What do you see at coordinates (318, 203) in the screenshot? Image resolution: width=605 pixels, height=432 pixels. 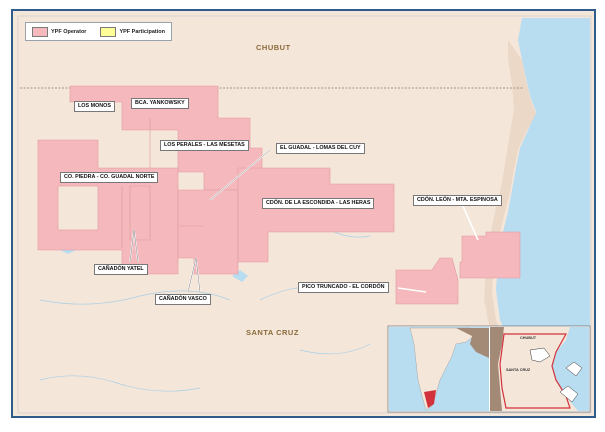 I see `area-label-cdon-escondida: CDÓN. DE LA ESCONDIDA - LAS HERAS` at bounding box center [318, 203].